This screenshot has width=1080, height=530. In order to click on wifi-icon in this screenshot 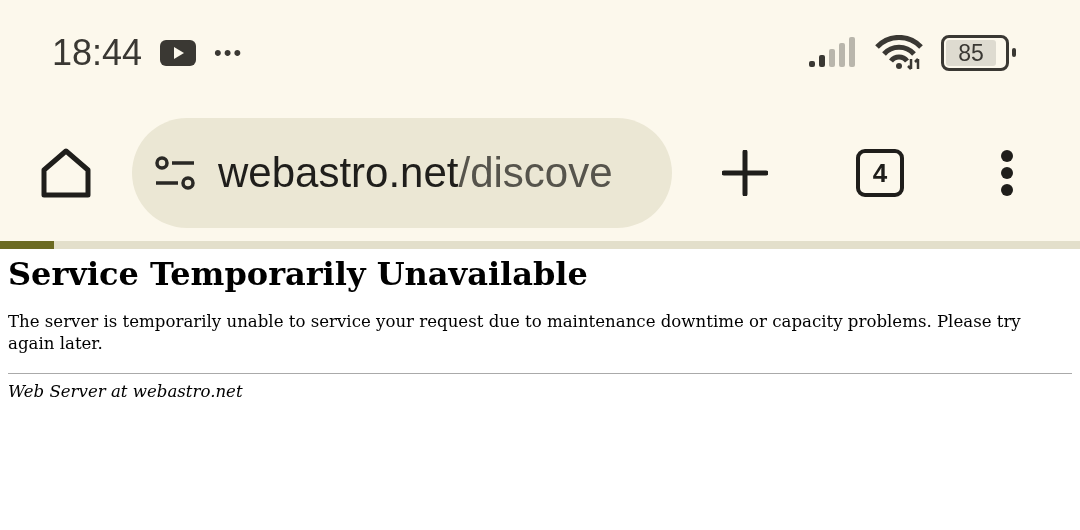, I will do `click(899, 52)`.